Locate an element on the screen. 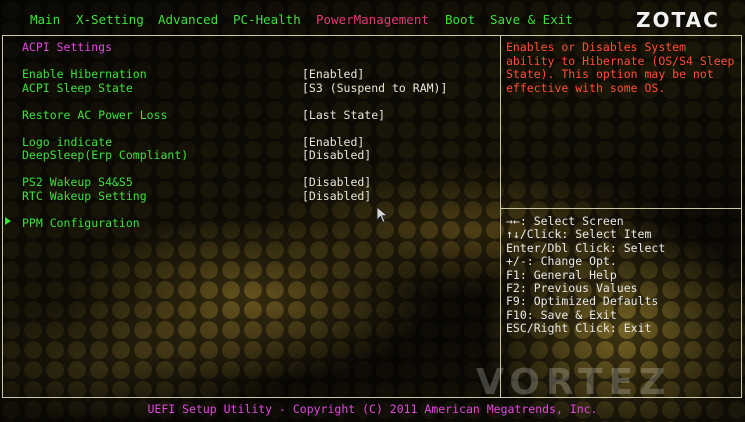 The image size is (745, 422). setting-logo-indicate: Logo indicate is located at coordinates (67, 142).